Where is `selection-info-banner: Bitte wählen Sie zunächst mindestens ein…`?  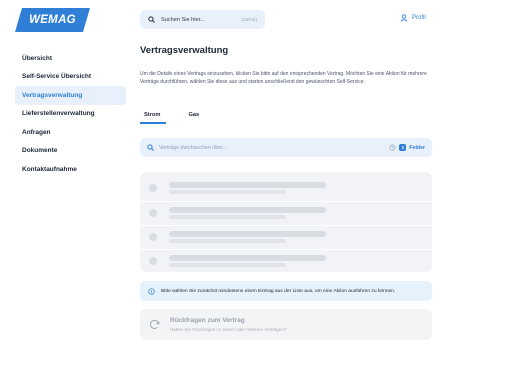
selection-info-banner: Bitte wählen Sie zunächst mindestens ein… is located at coordinates (286, 291).